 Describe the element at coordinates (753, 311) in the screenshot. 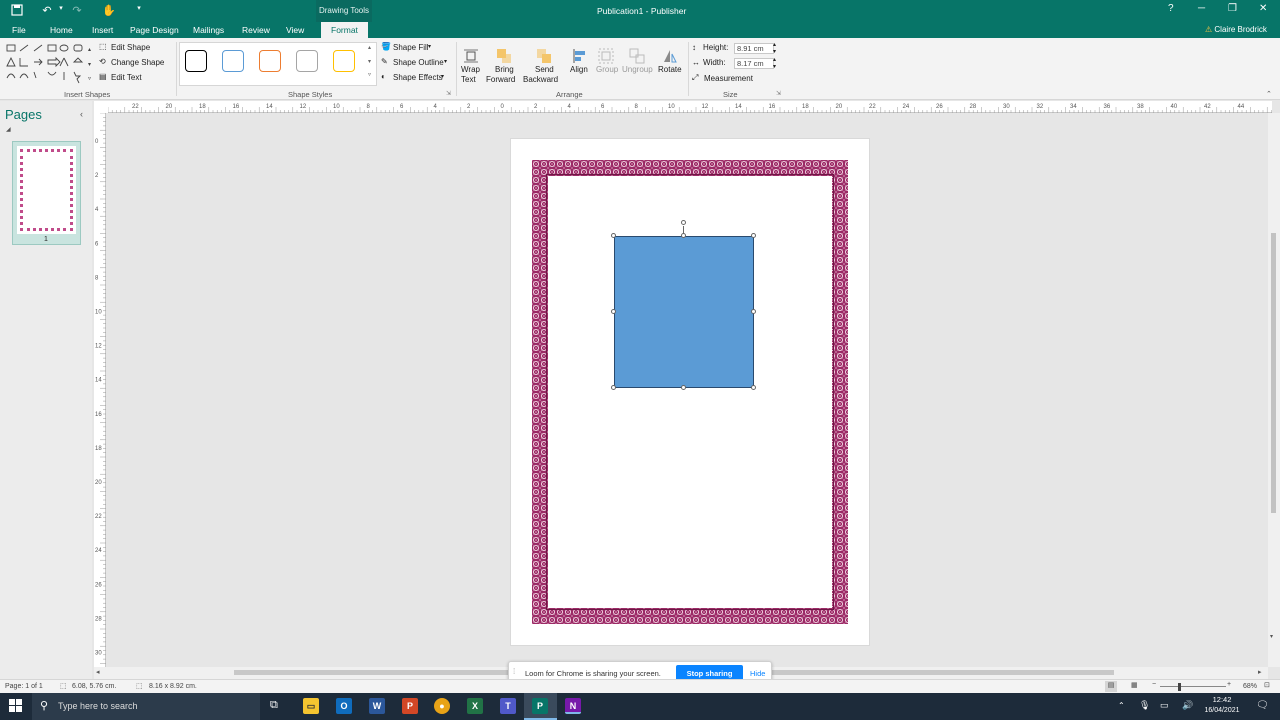

I see `resize-handle-e` at that location.